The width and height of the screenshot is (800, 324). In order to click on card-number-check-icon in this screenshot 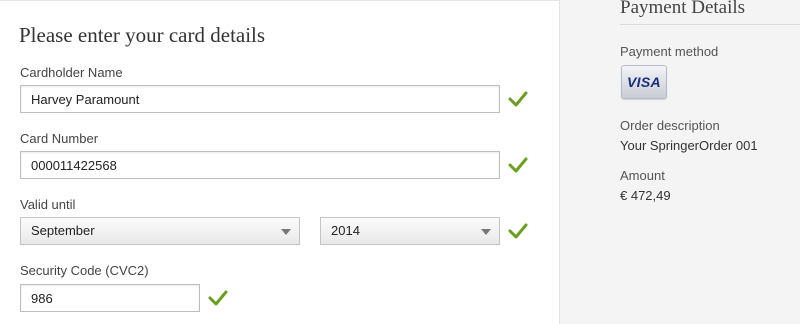, I will do `click(518, 165)`.